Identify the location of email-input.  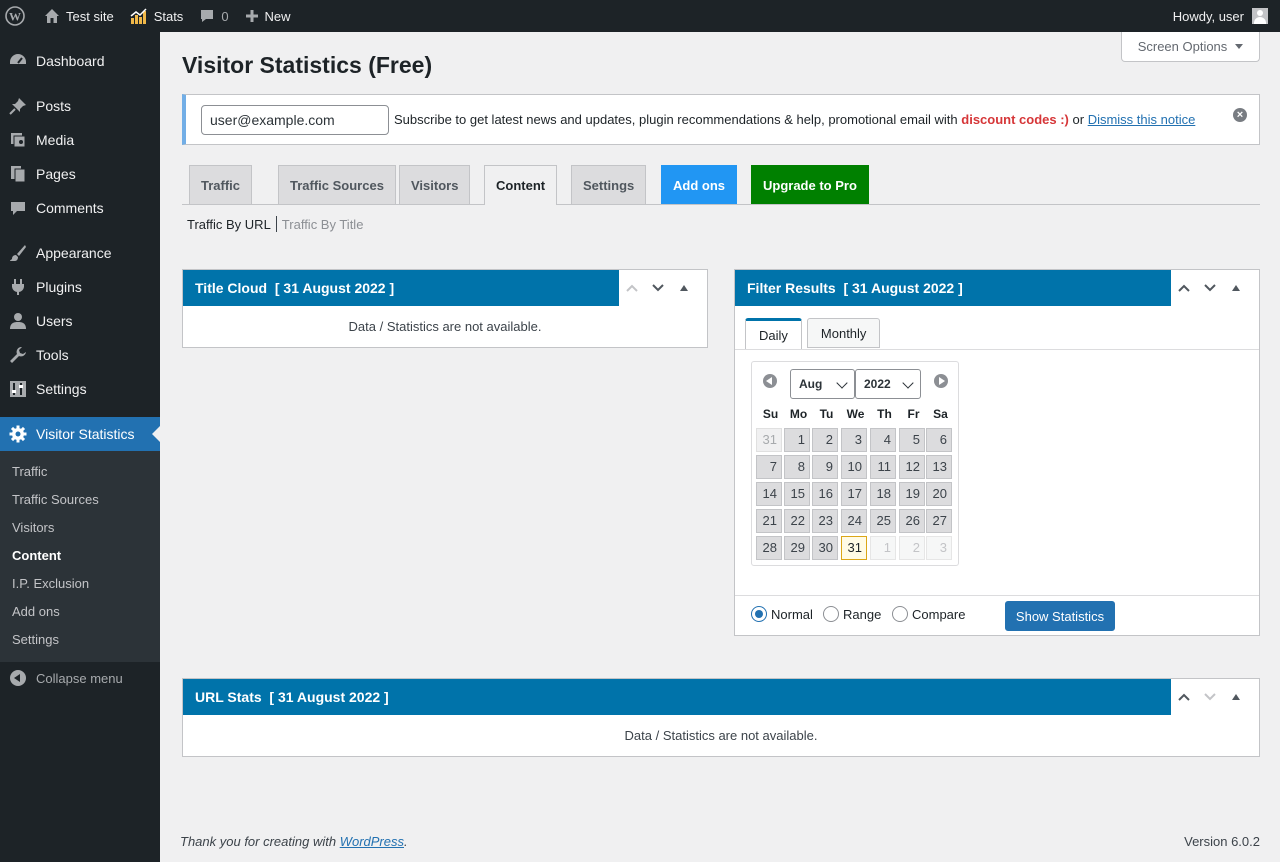
(295, 119).